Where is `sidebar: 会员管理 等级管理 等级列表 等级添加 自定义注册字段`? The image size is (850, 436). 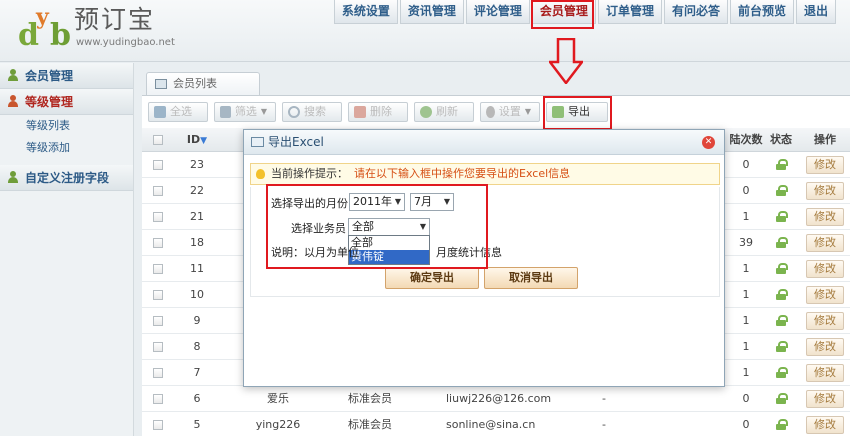
sidebar: 会员管理 等级管理 等级列表 等级添加 自定义注册字段 is located at coordinates (67, 249).